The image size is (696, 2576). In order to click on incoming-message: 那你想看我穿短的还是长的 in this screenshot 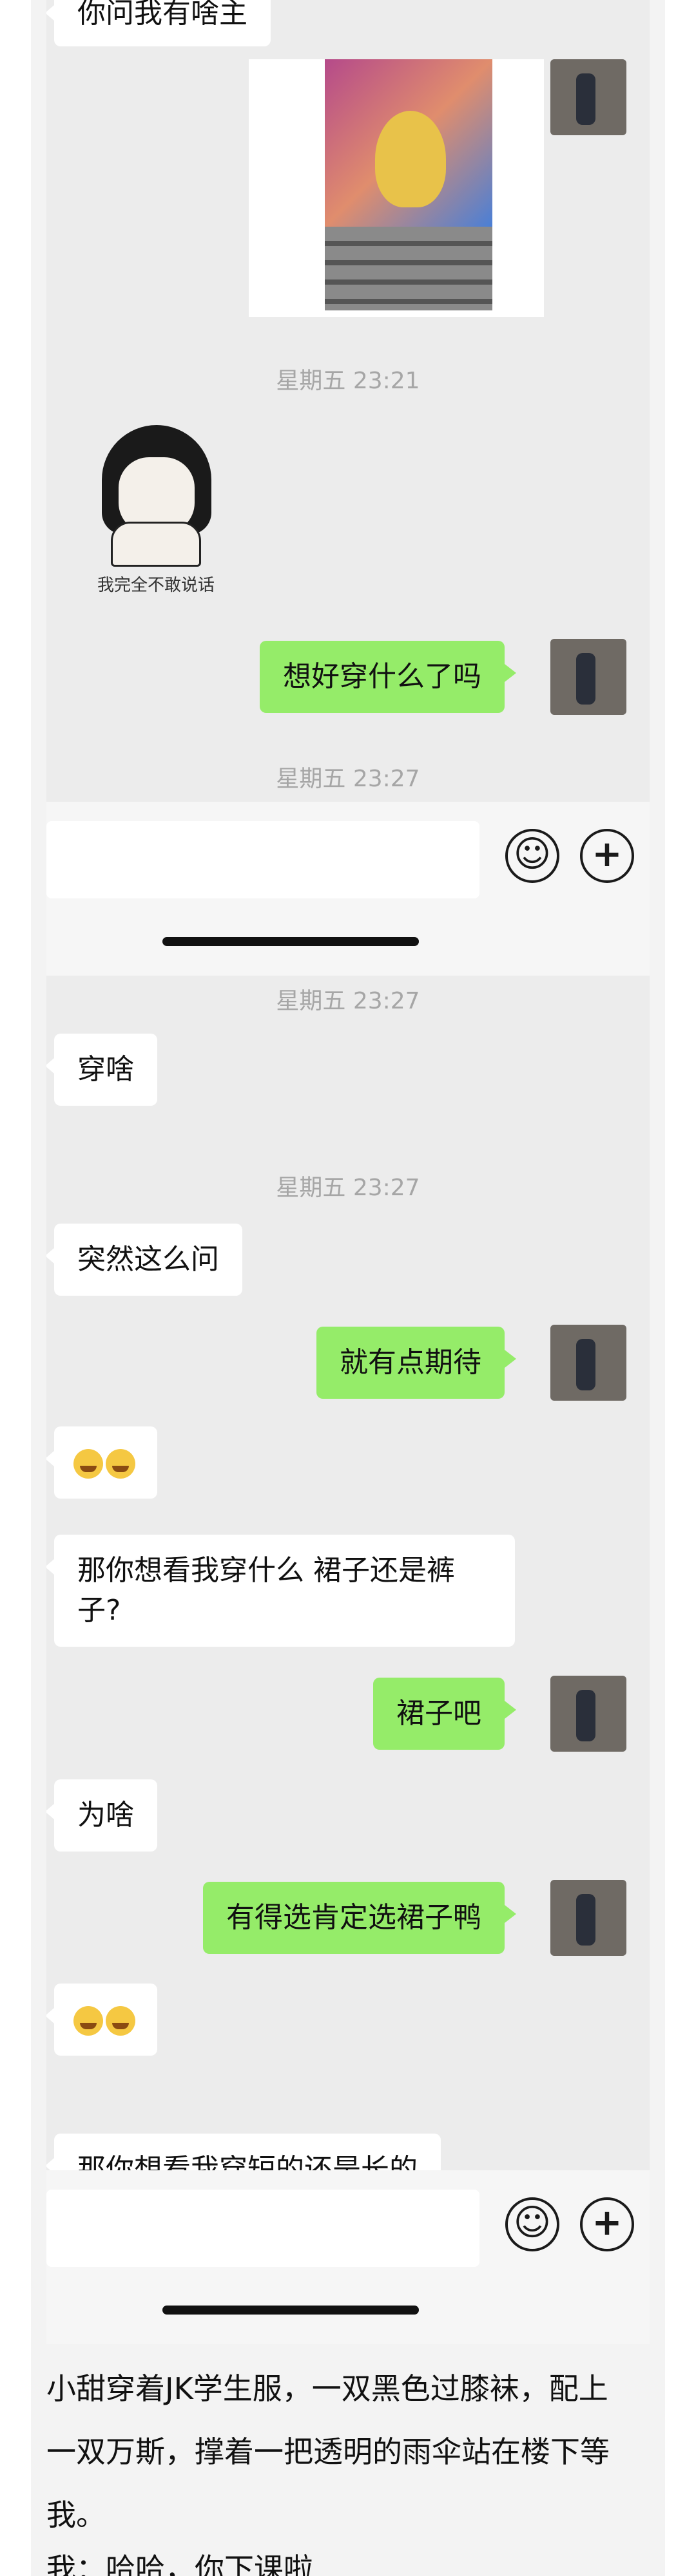, I will do `click(244, 2152)`.